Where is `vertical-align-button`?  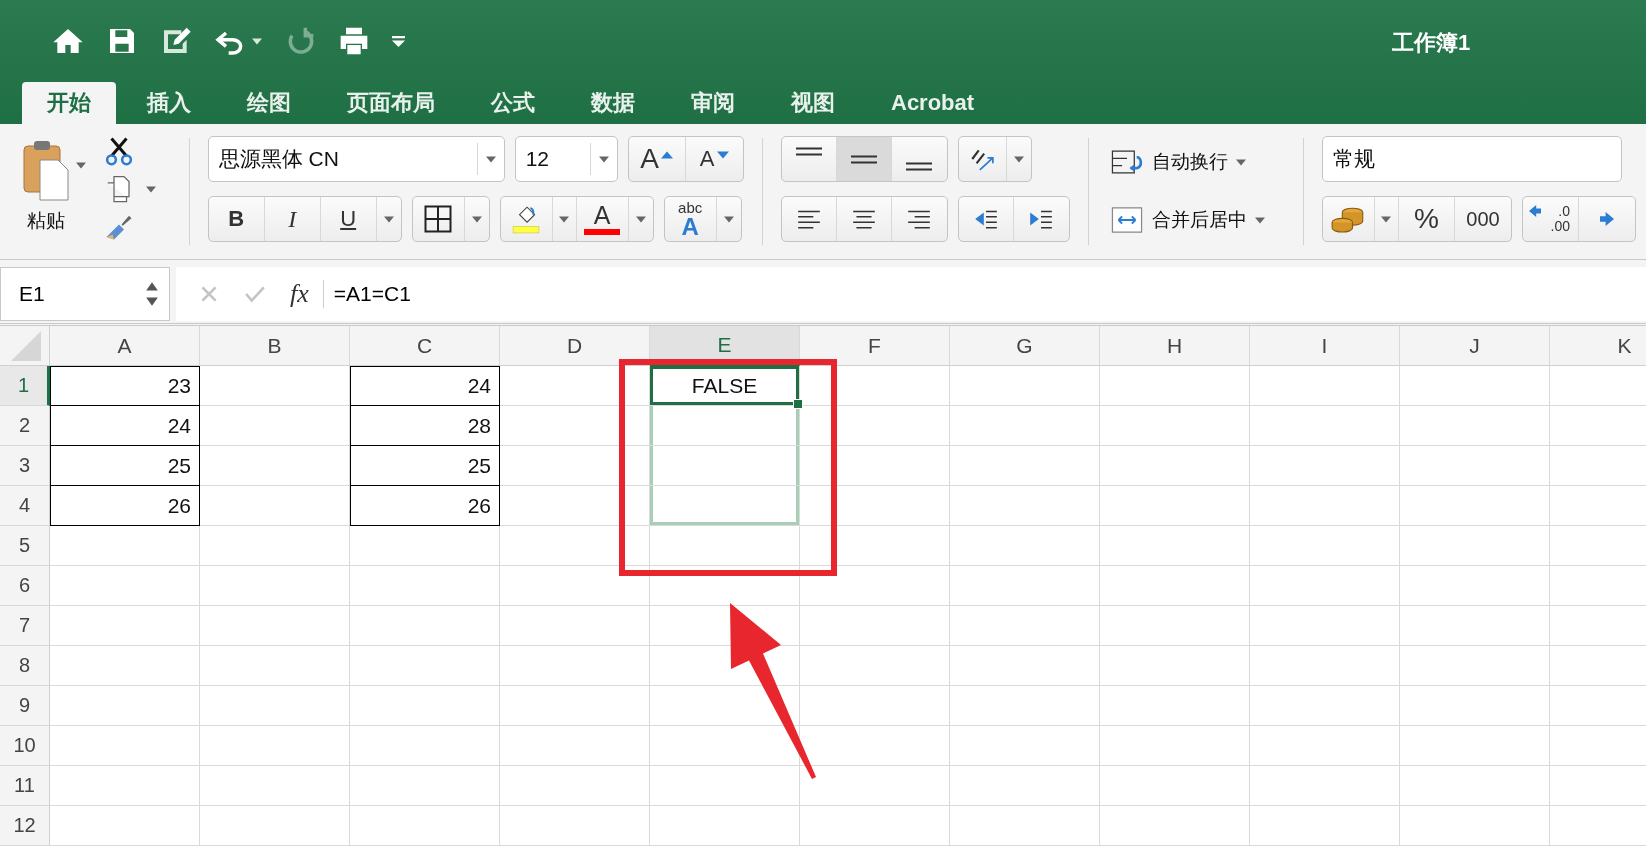
vertical-align-button is located at coordinates (864, 159).